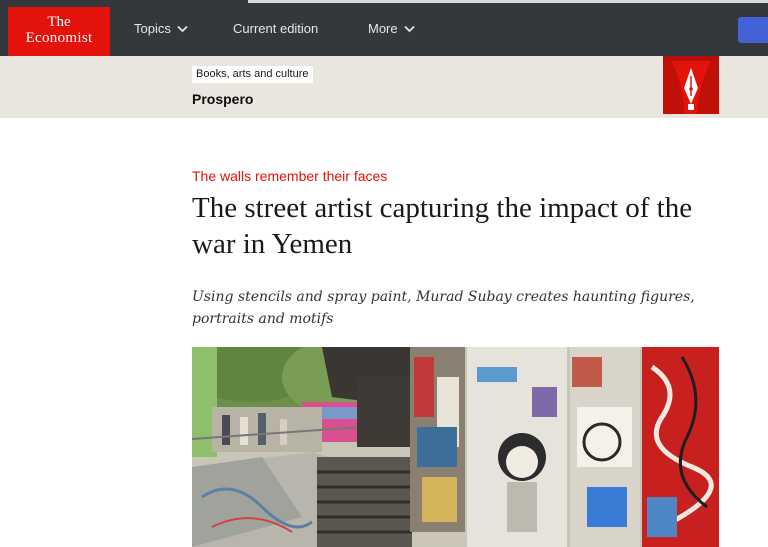 The image size is (768, 547). Describe the element at coordinates (252, 74) in the screenshot. I see `section-label: Books, arts and culture` at that location.